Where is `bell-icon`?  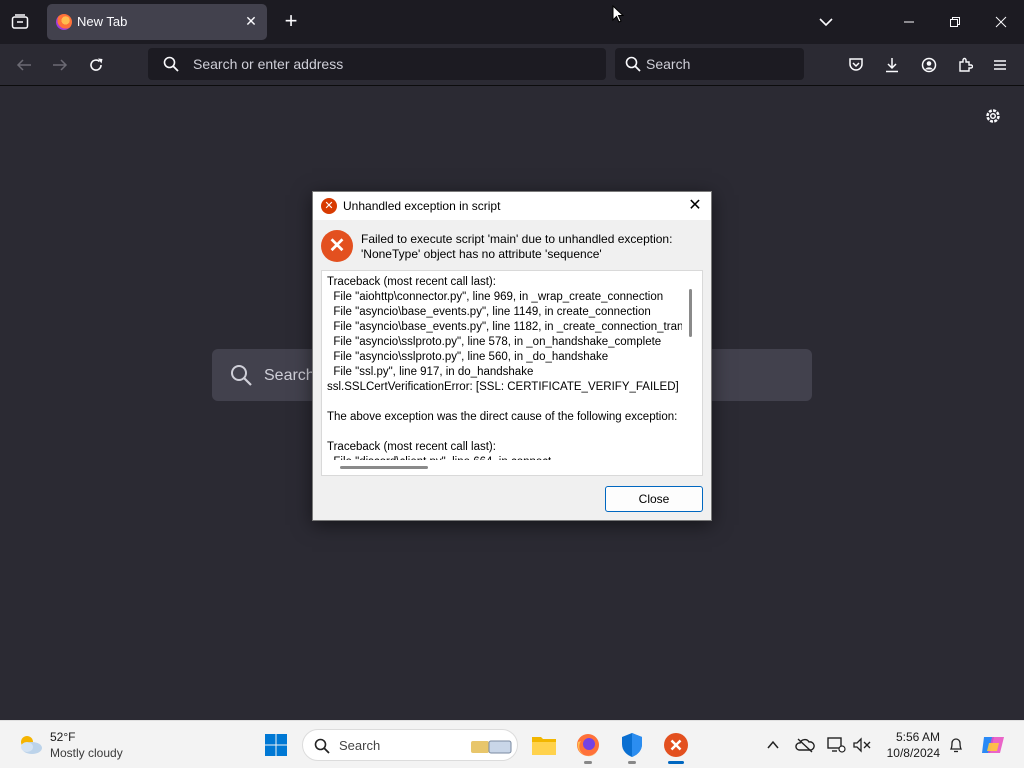 bell-icon is located at coordinates (956, 745).